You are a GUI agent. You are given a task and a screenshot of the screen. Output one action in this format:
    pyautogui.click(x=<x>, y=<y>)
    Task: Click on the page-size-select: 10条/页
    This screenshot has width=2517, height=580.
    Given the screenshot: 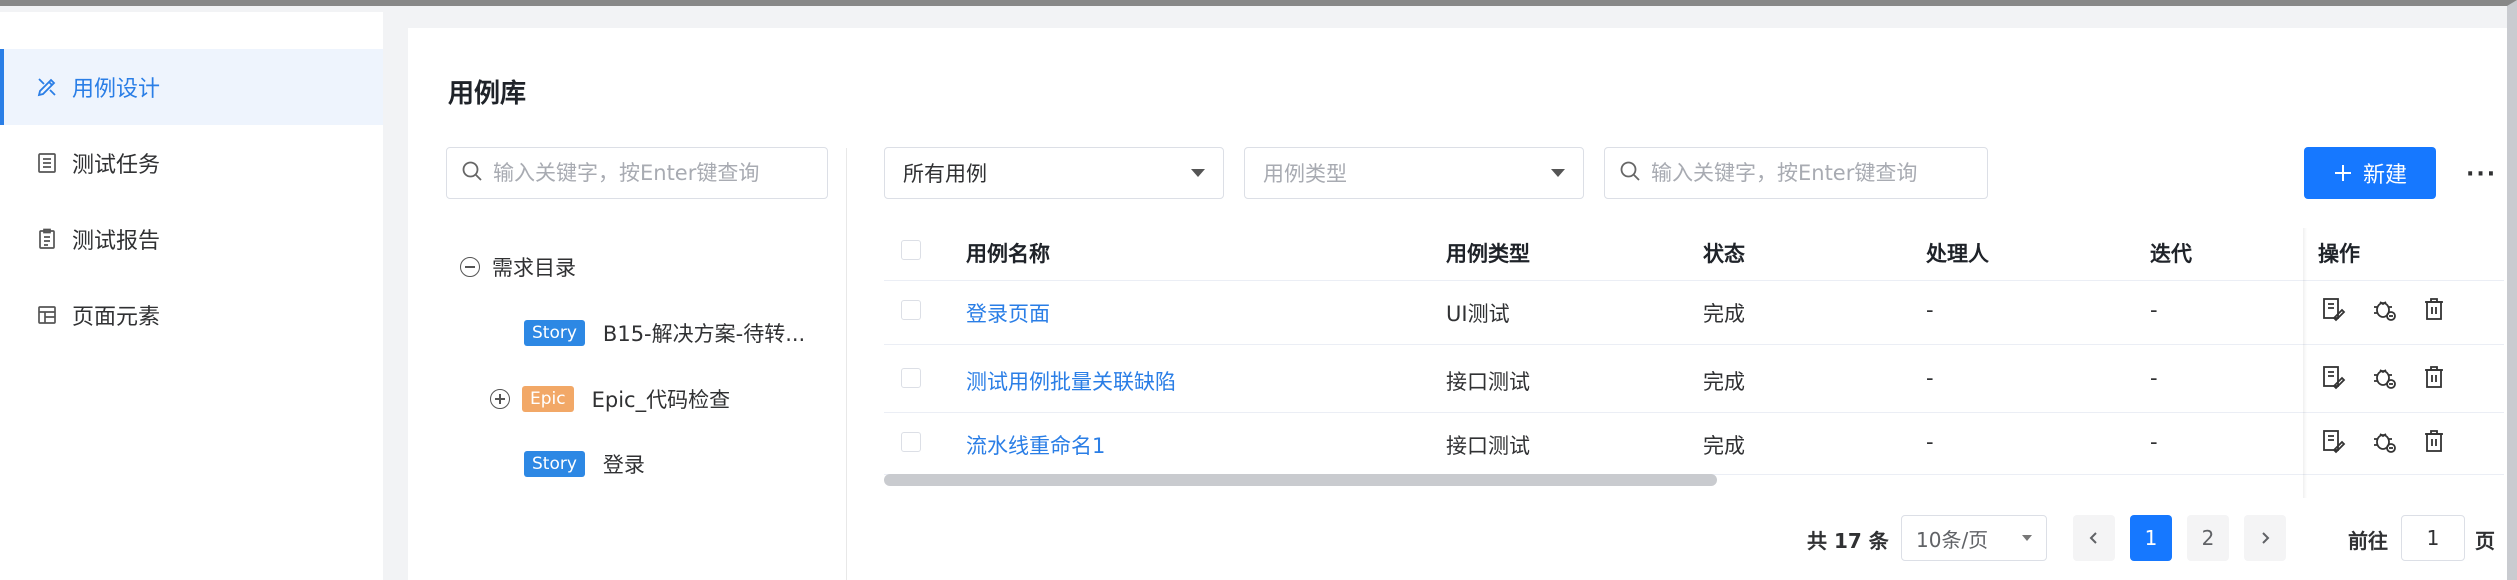 What is the action you would take?
    pyautogui.click(x=1974, y=538)
    